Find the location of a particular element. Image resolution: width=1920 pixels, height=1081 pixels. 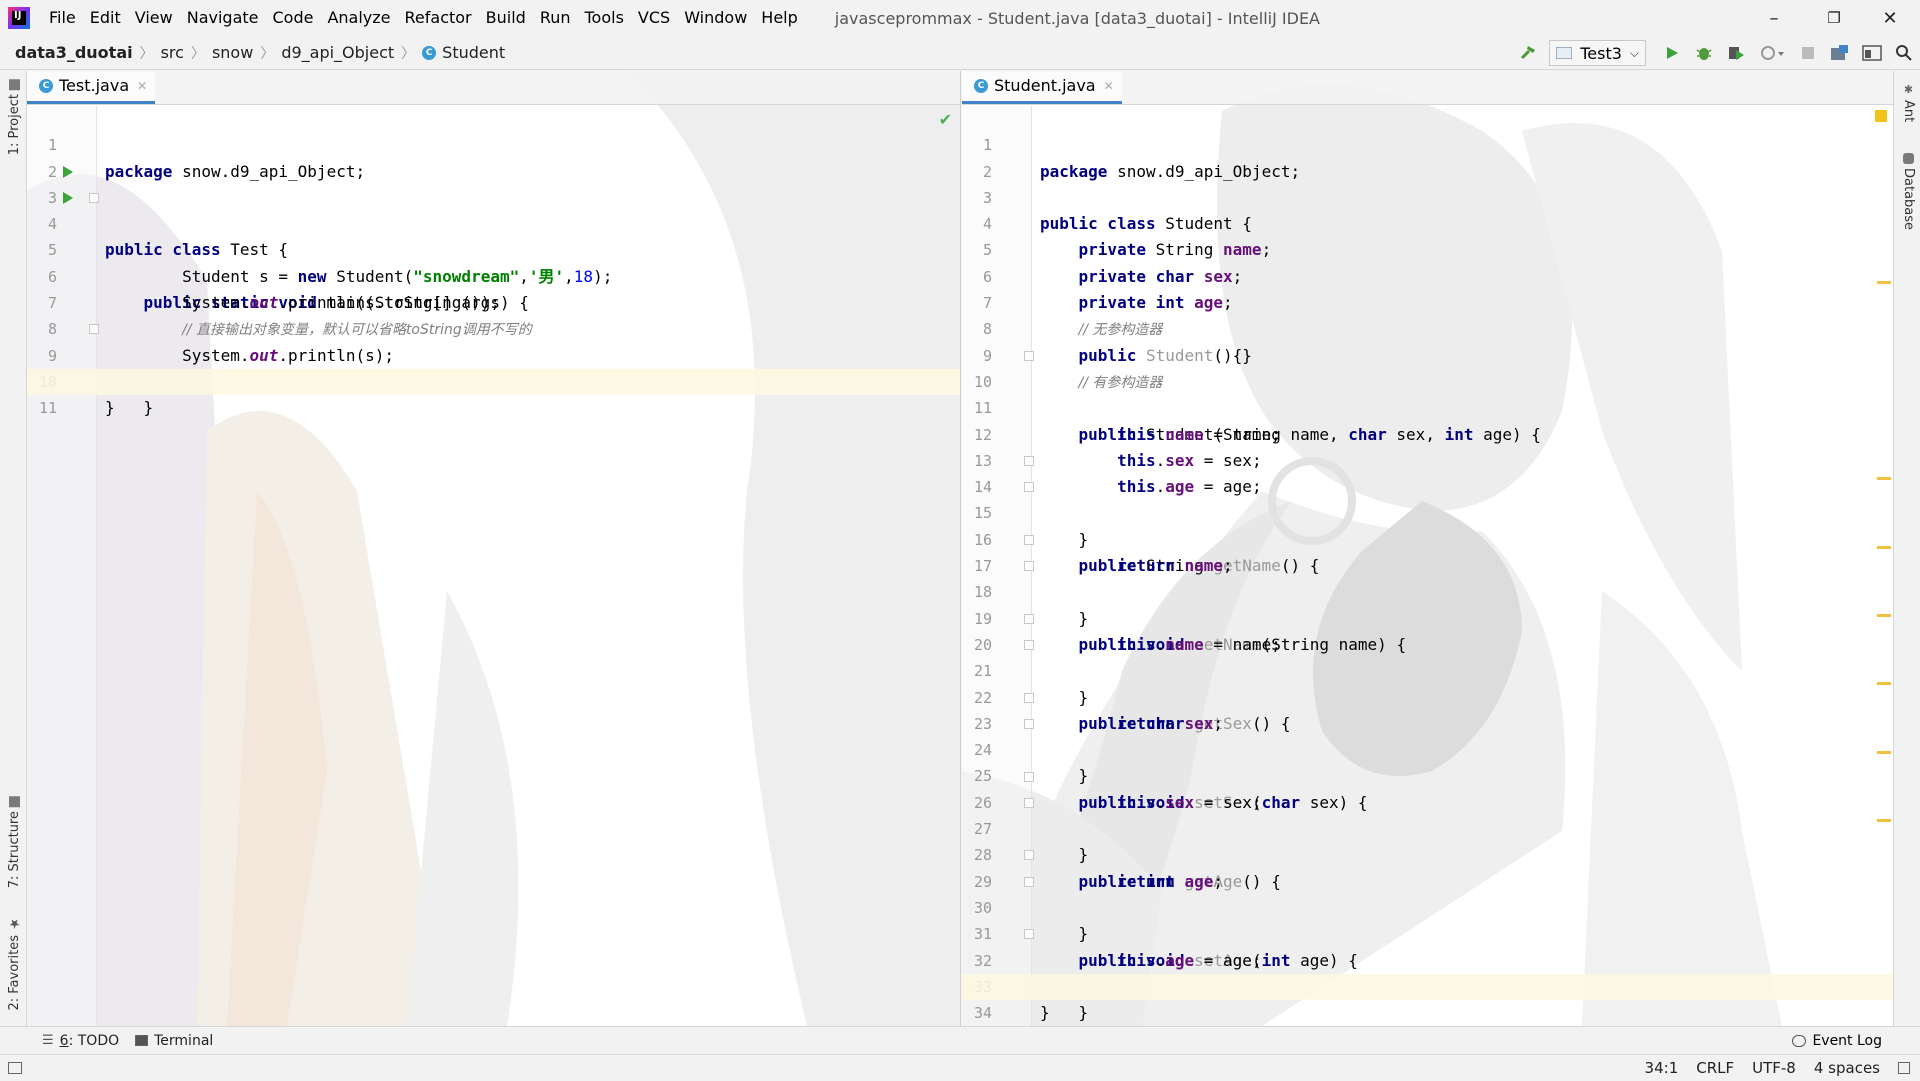

menu-help: Help is located at coordinates (779, 18).